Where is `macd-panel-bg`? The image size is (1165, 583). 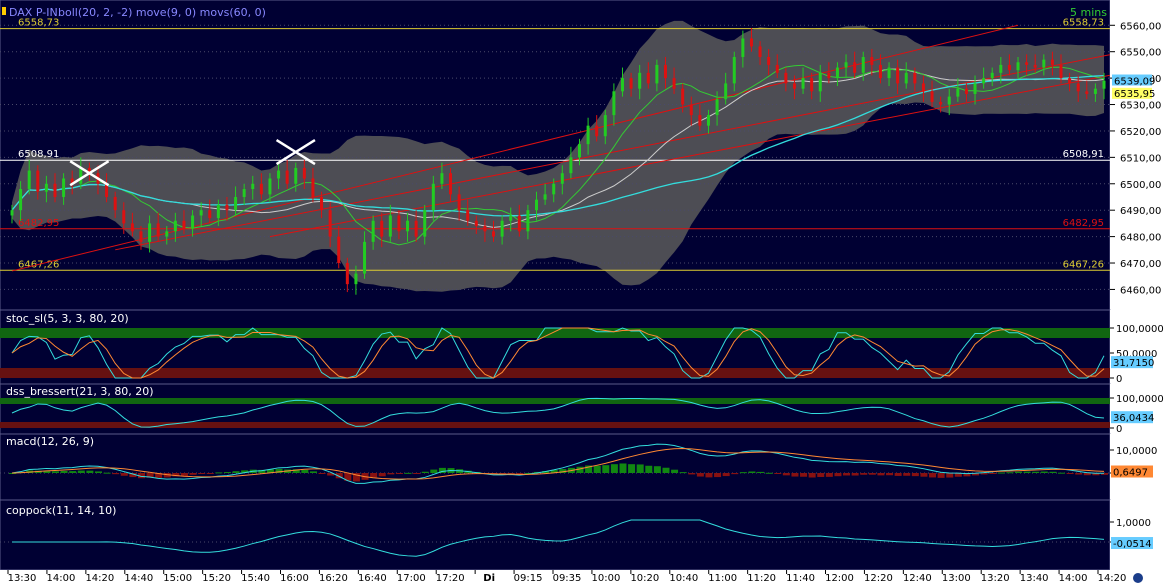 macd-panel-bg is located at coordinates (555, 467).